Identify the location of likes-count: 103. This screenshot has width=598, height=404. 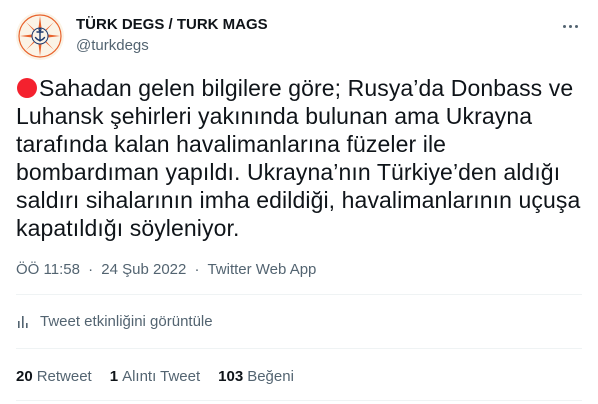
(231, 376).